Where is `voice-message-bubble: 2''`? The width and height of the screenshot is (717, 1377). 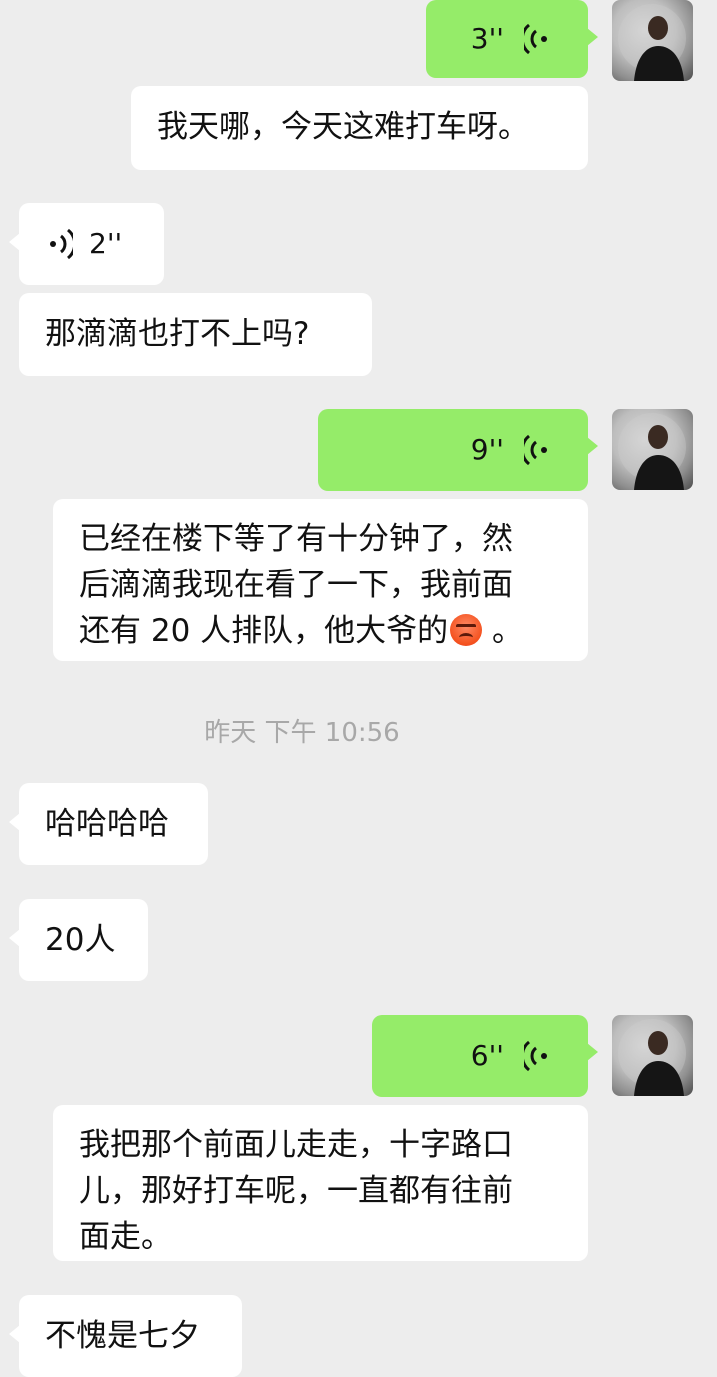 voice-message-bubble: 2'' is located at coordinates (86, 244).